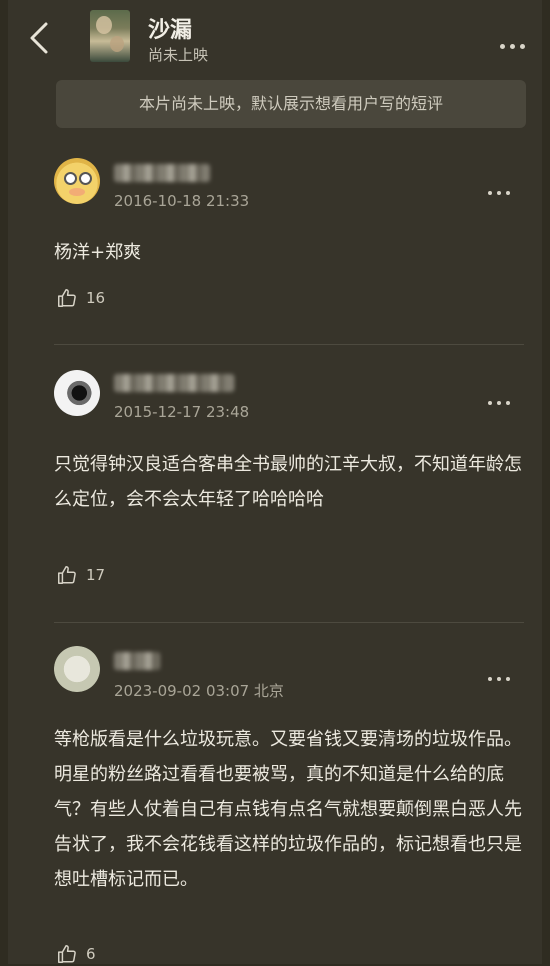 This screenshot has width=550, height=966. I want to click on like-button: 6, so click(76, 954).